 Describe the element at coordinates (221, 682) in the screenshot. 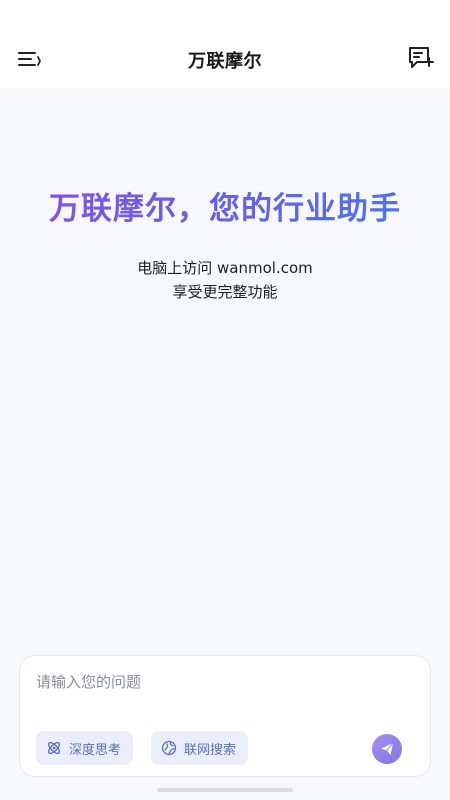

I see `question-input` at that location.